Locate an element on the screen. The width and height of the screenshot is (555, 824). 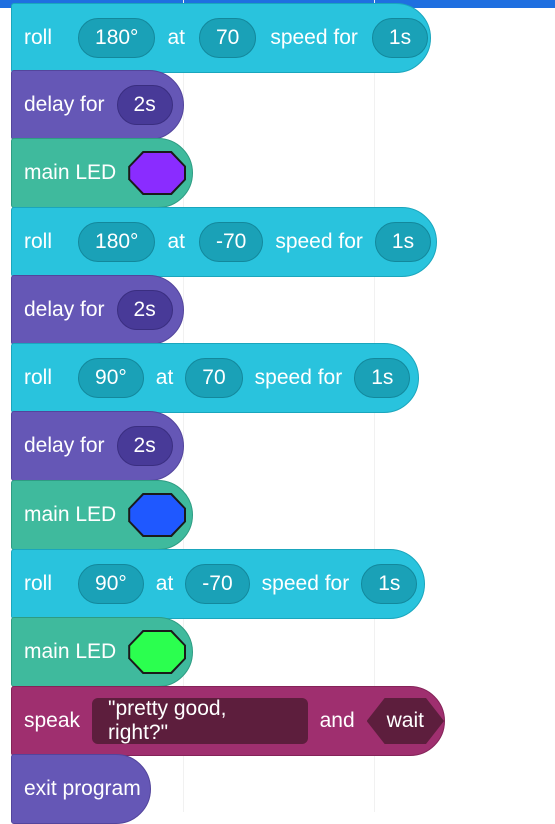
exit-program-block: exit program is located at coordinates (81, 789).